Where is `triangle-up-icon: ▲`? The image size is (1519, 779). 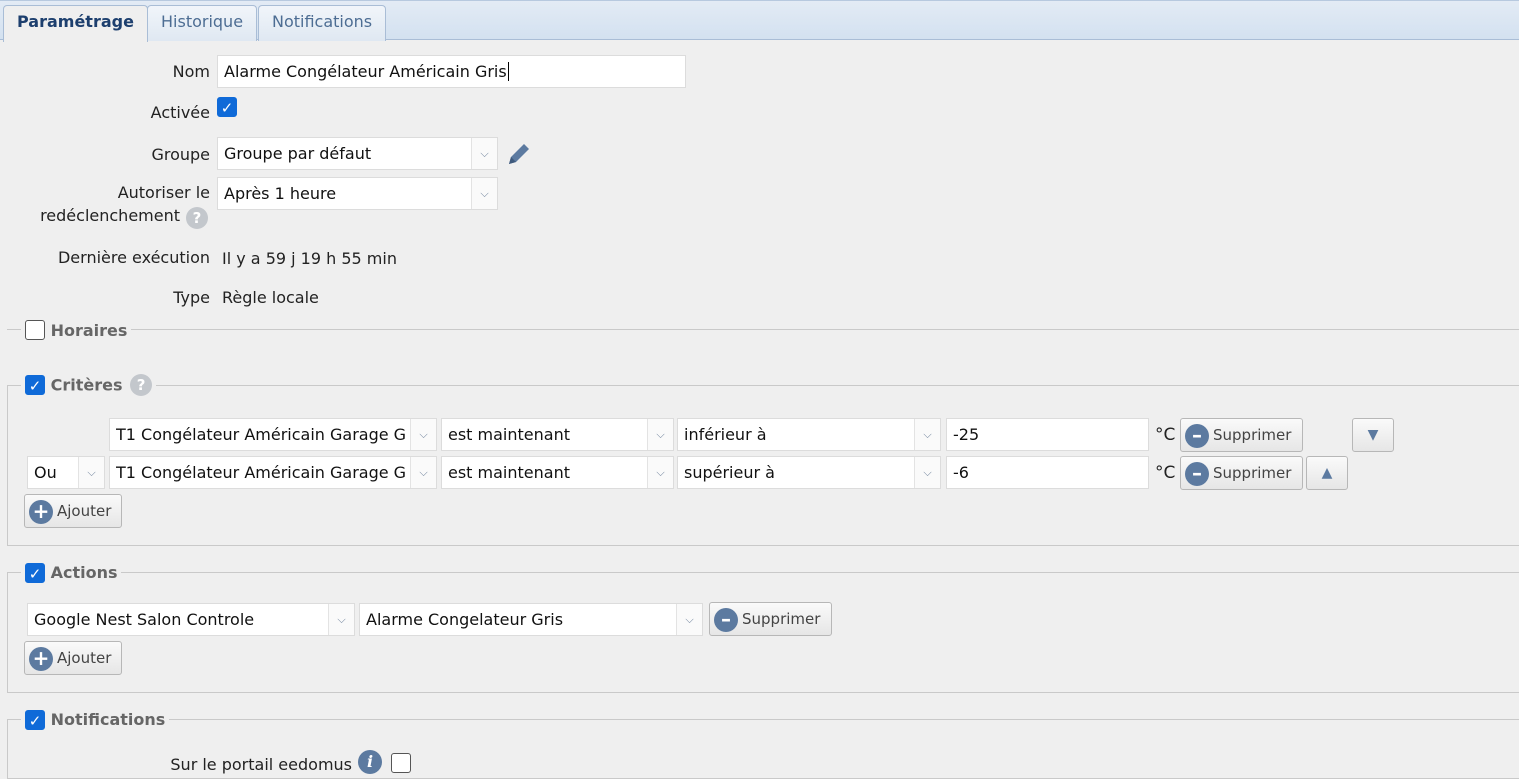 triangle-up-icon: ▲ is located at coordinates (1327, 473).